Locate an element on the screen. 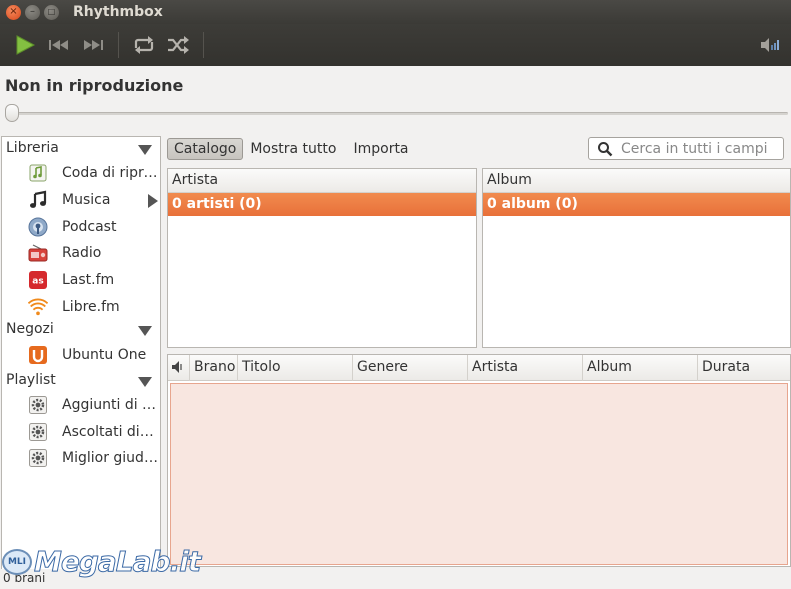 The image size is (791, 589). seek-slider is located at coordinates (398, 113).